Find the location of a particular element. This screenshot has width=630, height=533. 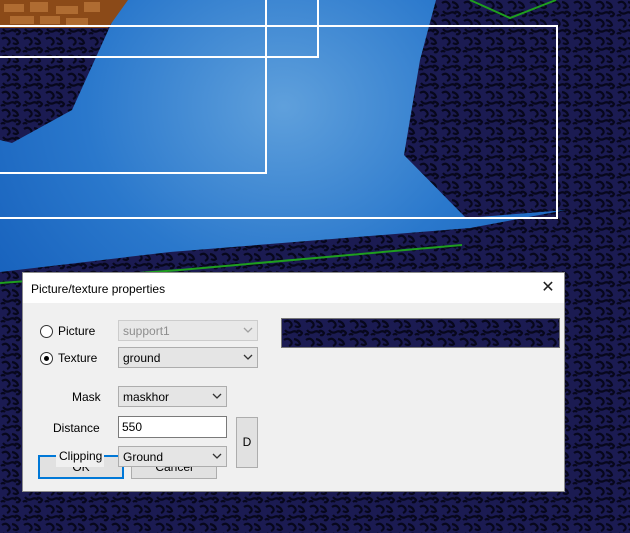

texture-preview is located at coordinates (420, 333).